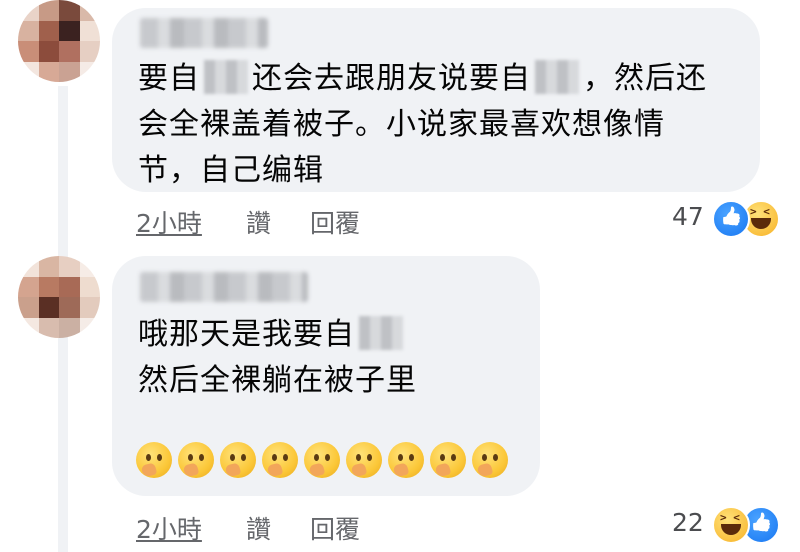  What do you see at coordinates (401, 124) in the screenshot?
I see `comment-text-line: 会全裸盖着被子。小说家最喜欢想像情` at bounding box center [401, 124].